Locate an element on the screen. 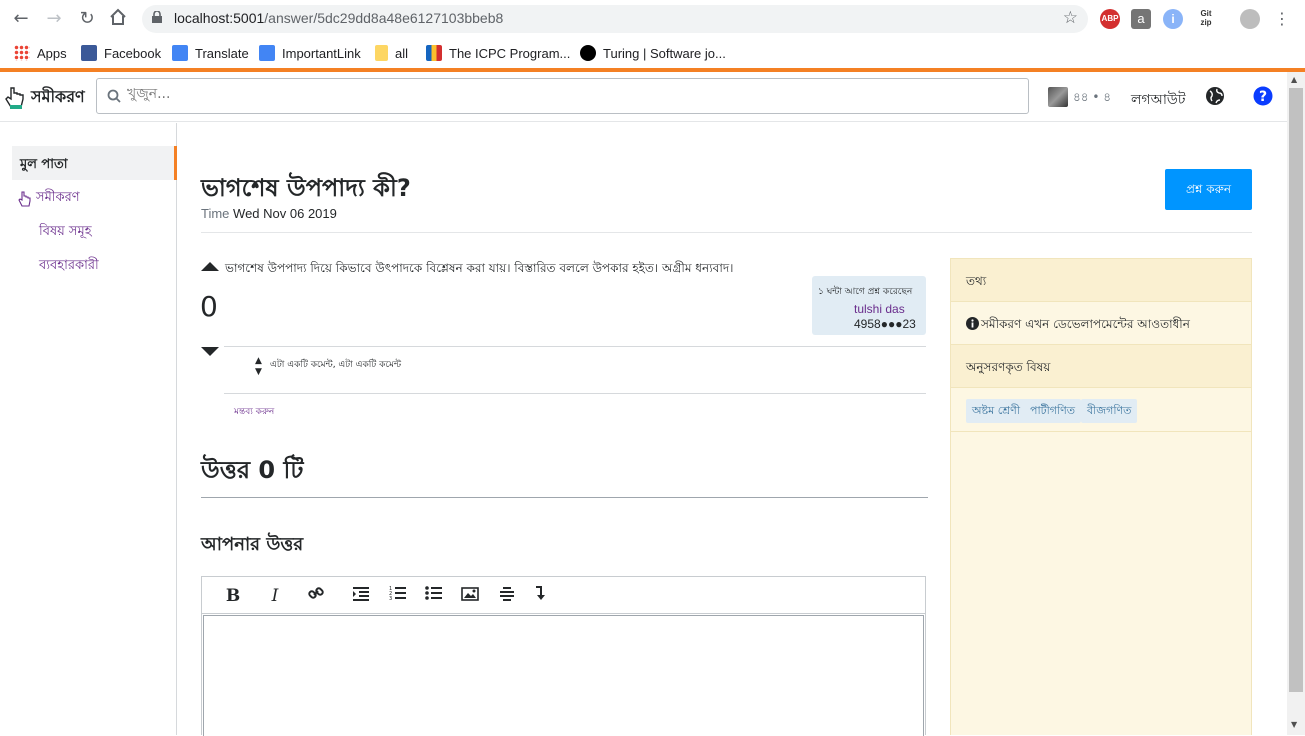  bookmark-facebook: Facebook is located at coordinates (121, 53).